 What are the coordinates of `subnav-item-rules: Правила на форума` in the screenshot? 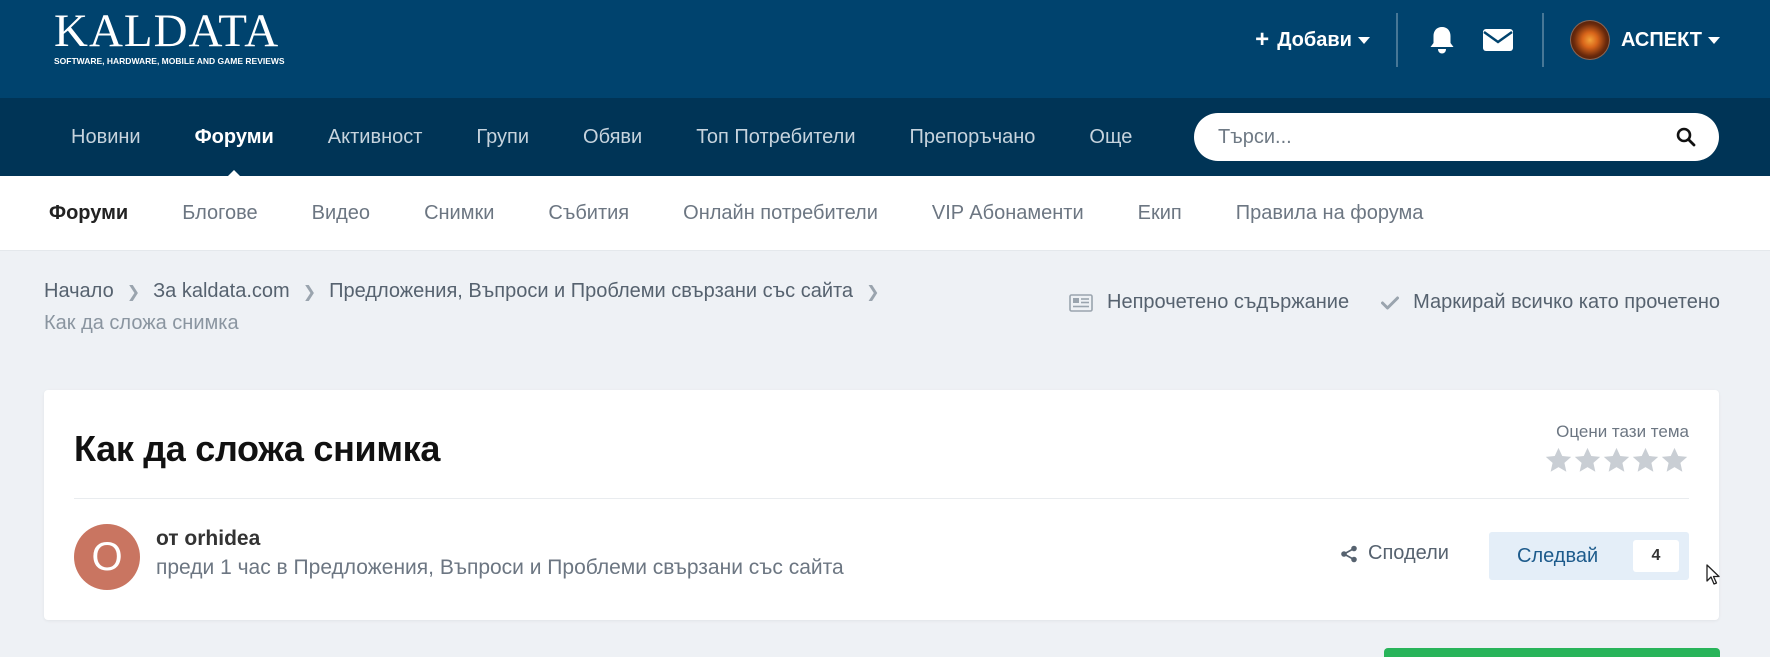 It's located at (1330, 213).